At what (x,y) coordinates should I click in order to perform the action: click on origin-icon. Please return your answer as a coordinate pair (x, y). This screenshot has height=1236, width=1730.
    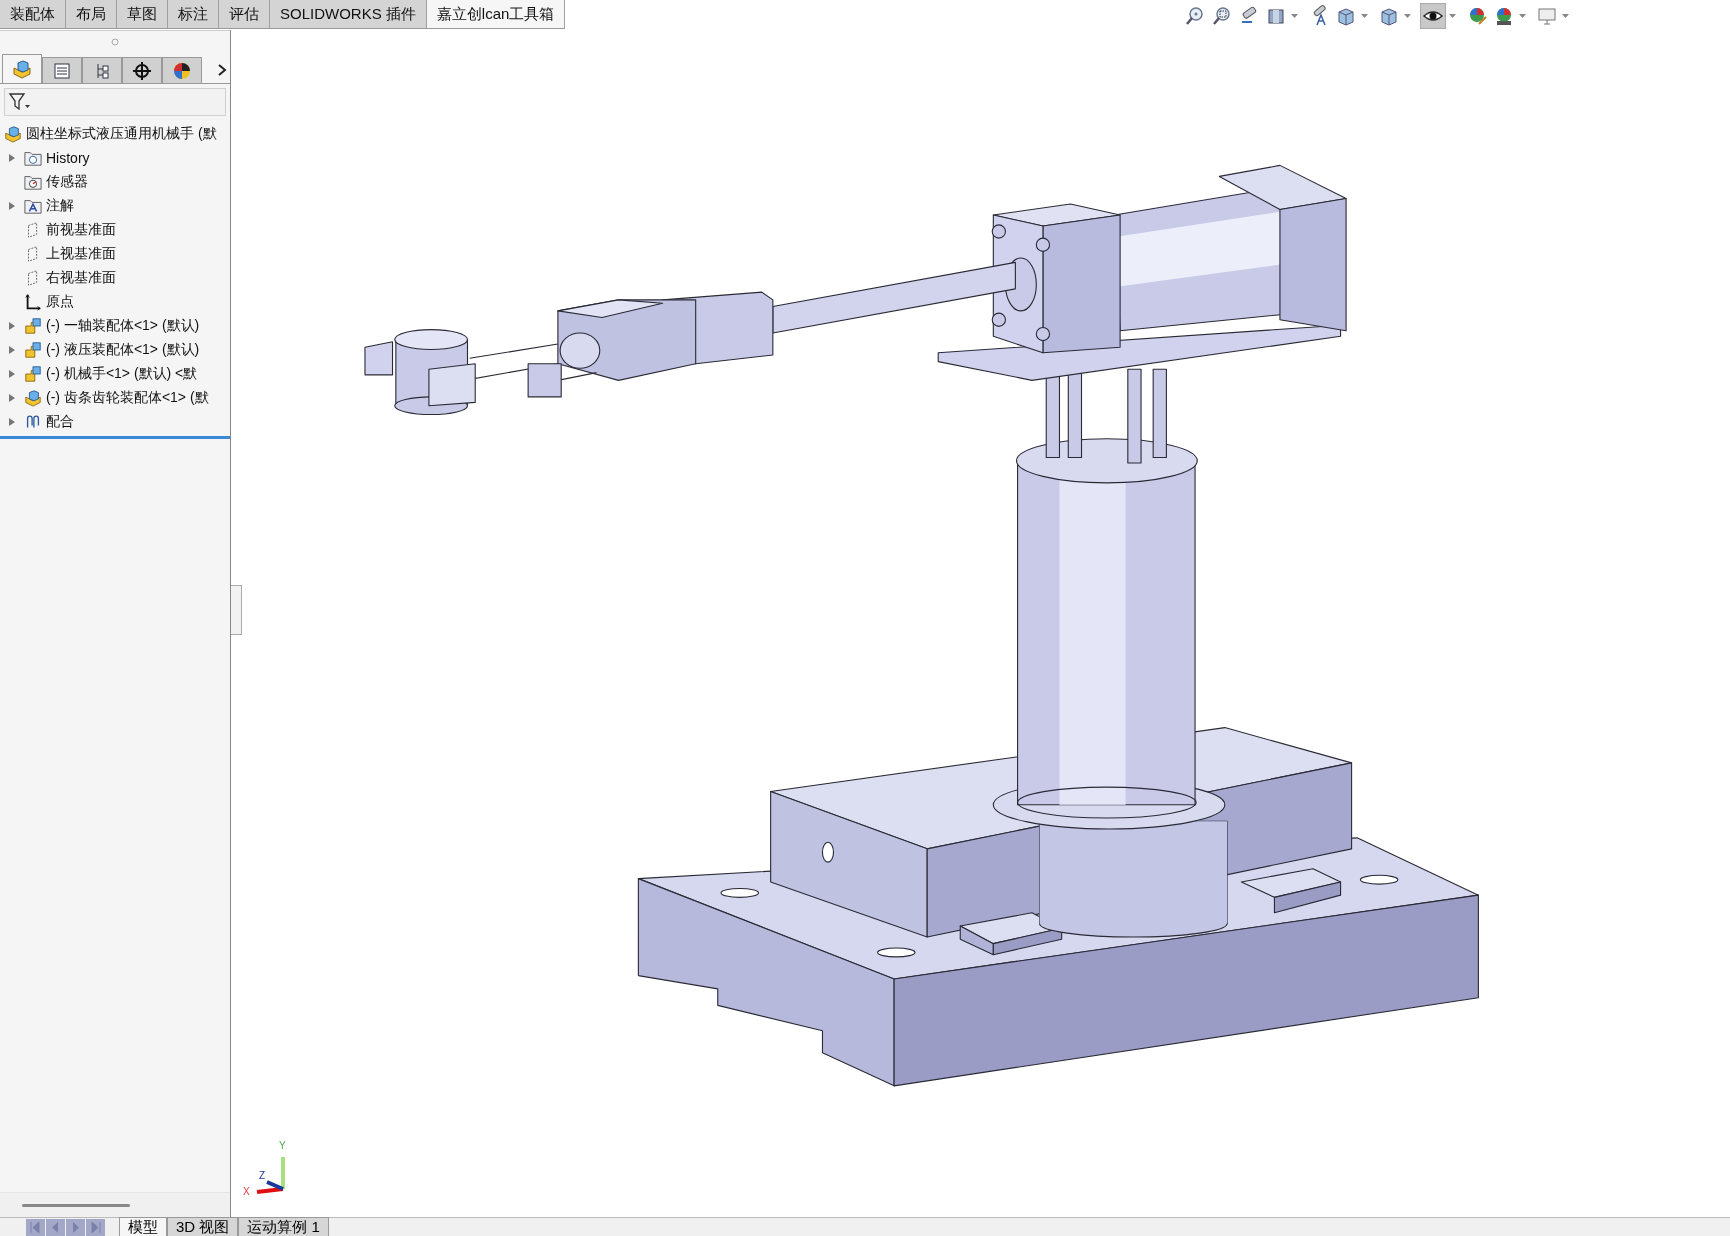
    Looking at the image, I should click on (33, 302).